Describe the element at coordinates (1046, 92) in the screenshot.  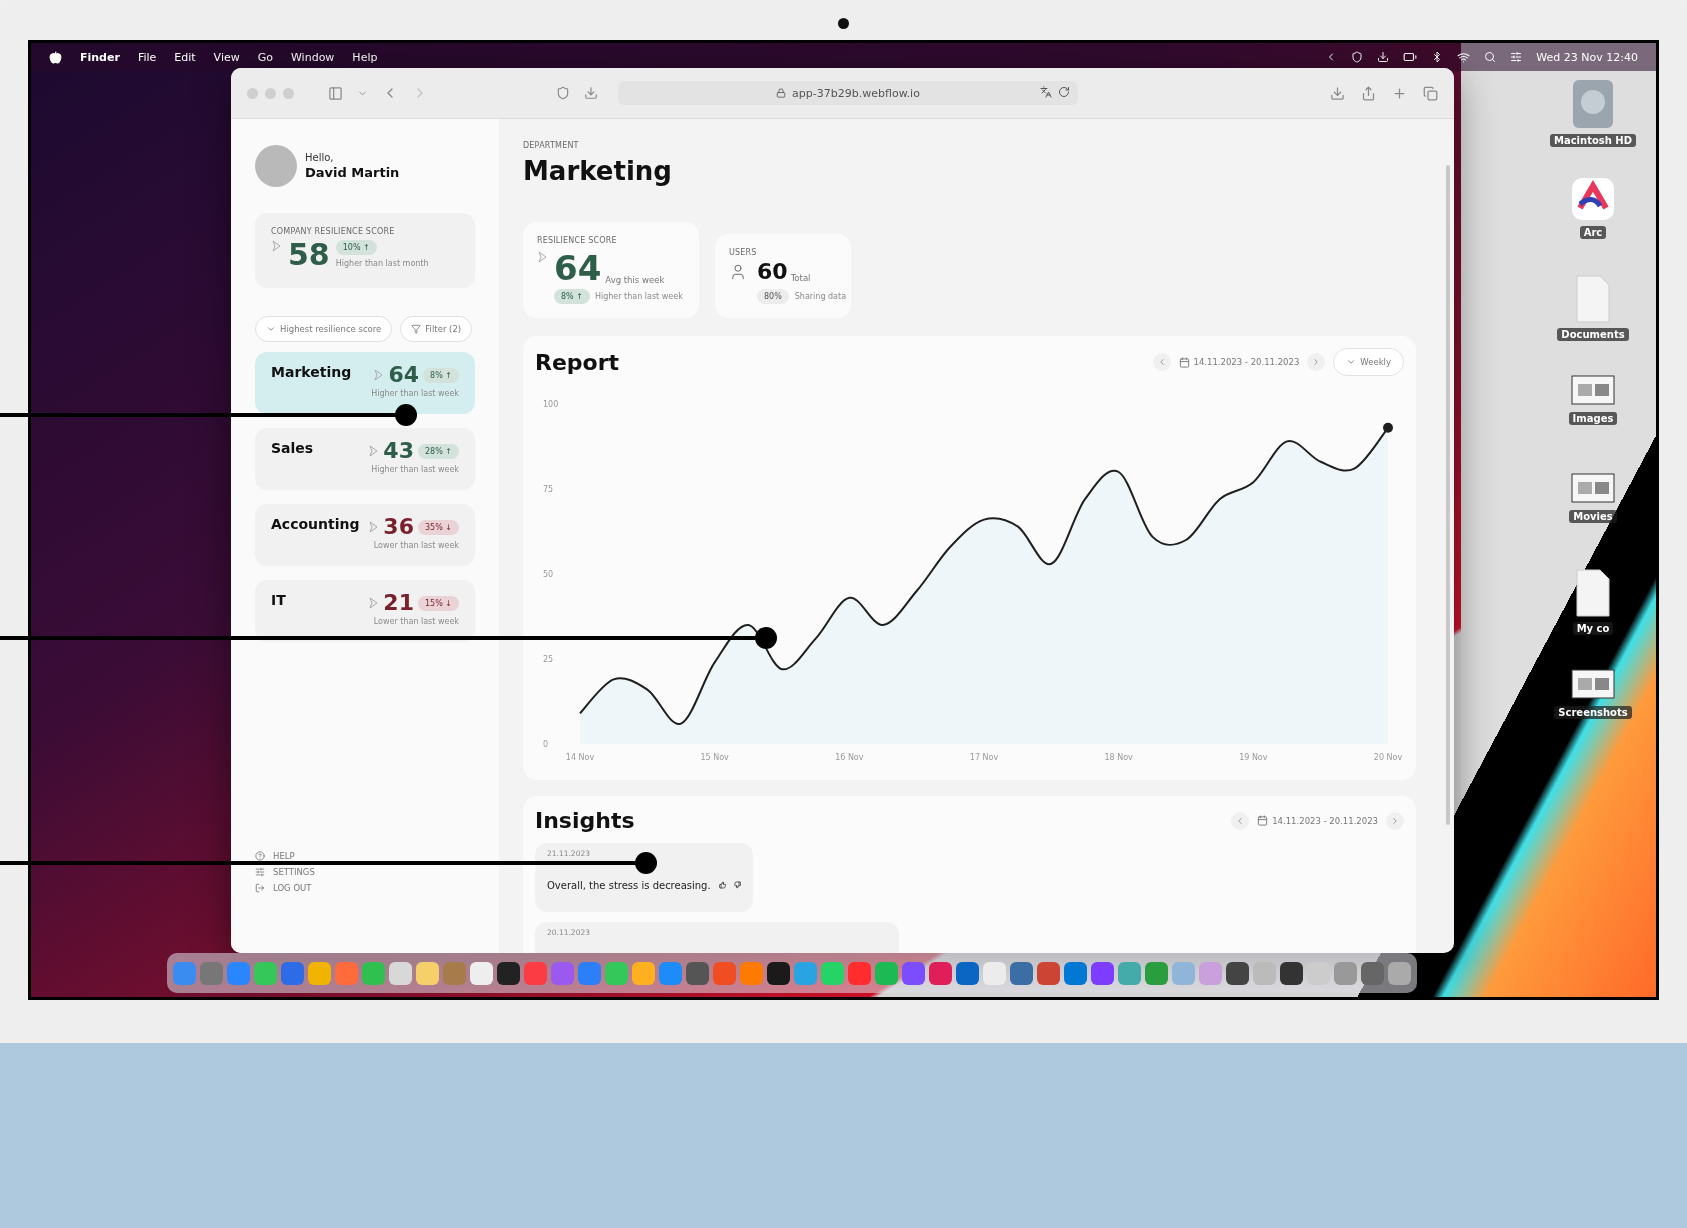
I see `translate-icon` at that location.